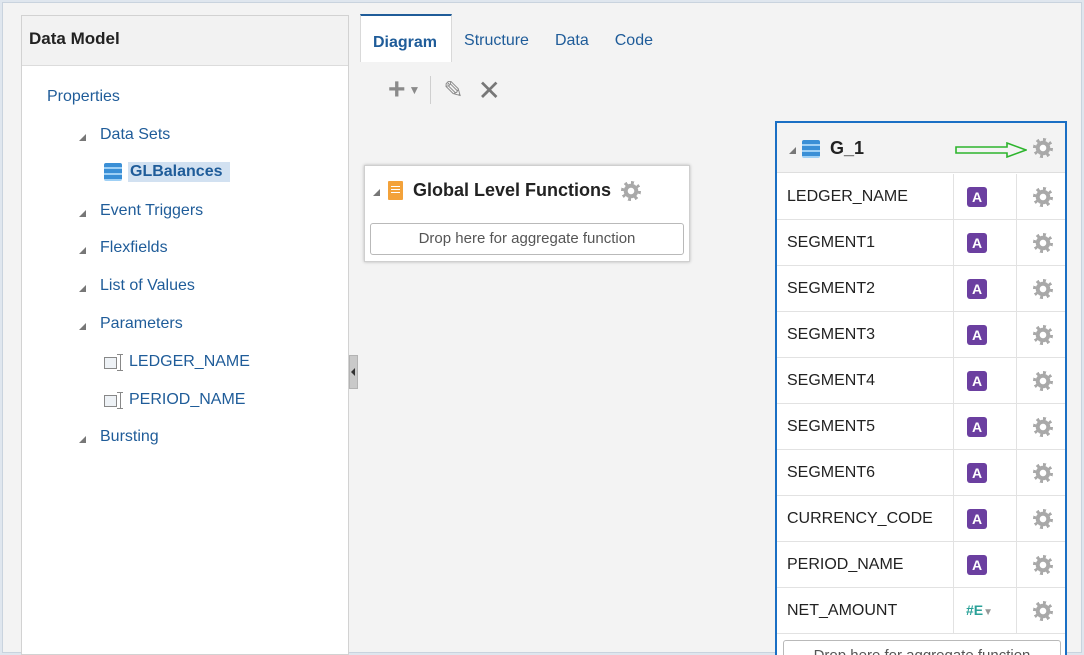  I want to click on tree-item-flexfields: Flexfields, so click(123, 248).